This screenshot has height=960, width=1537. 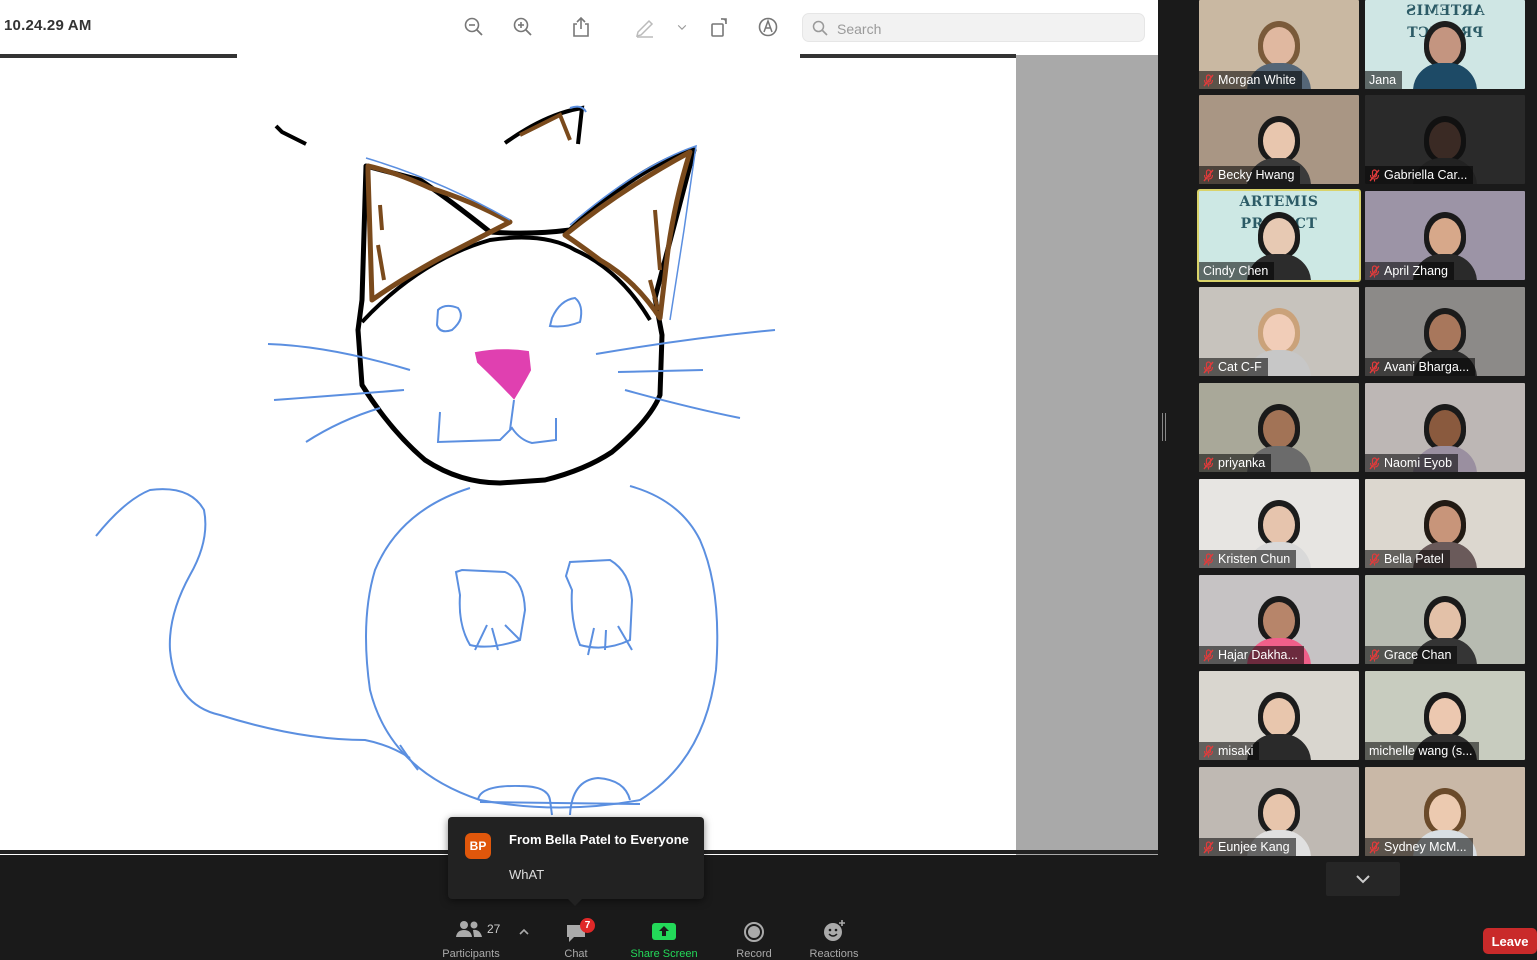 I want to click on participant-name-label: Kristen Chun, so click(x=1254, y=559).